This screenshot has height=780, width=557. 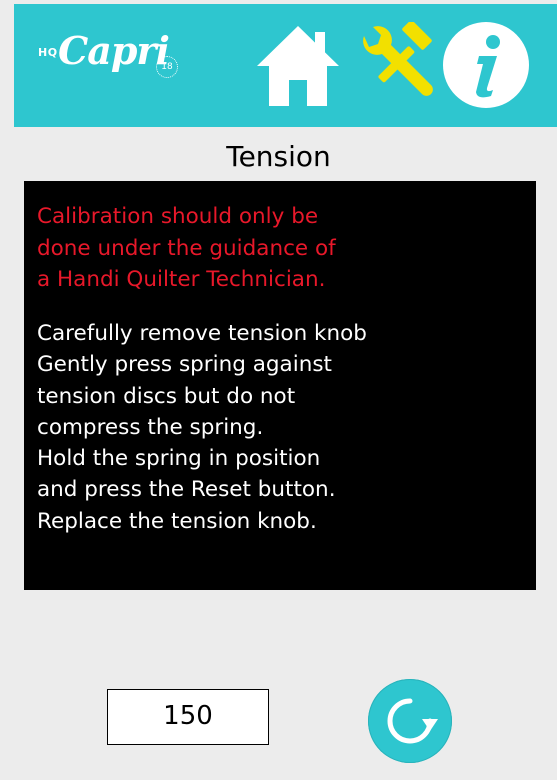 What do you see at coordinates (186, 490) in the screenshot?
I see `instruction-line: and press the Reset button.` at bounding box center [186, 490].